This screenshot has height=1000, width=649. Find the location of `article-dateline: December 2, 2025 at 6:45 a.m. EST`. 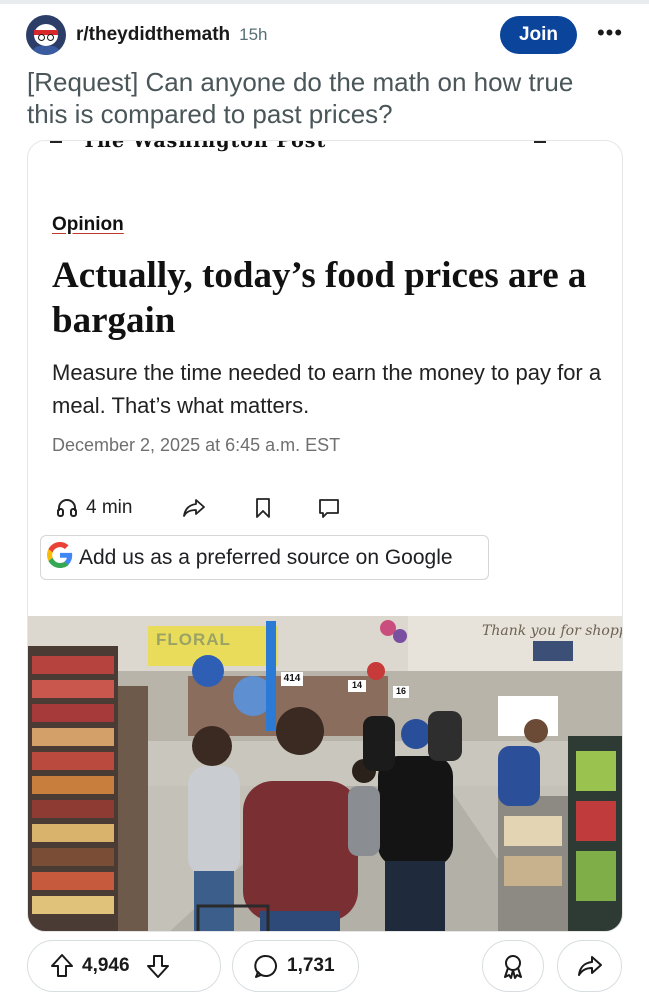

article-dateline: December 2, 2025 at 6:45 a.m. EST is located at coordinates (196, 445).